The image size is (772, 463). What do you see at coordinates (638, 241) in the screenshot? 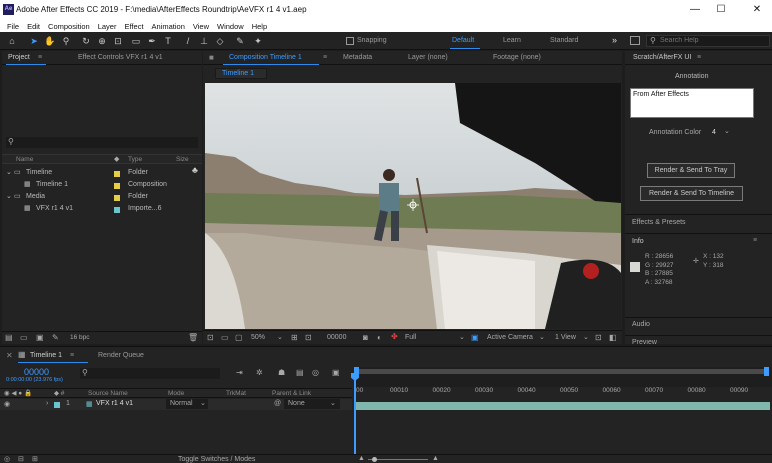
I see `info-title: Info` at bounding box center [638, 241].